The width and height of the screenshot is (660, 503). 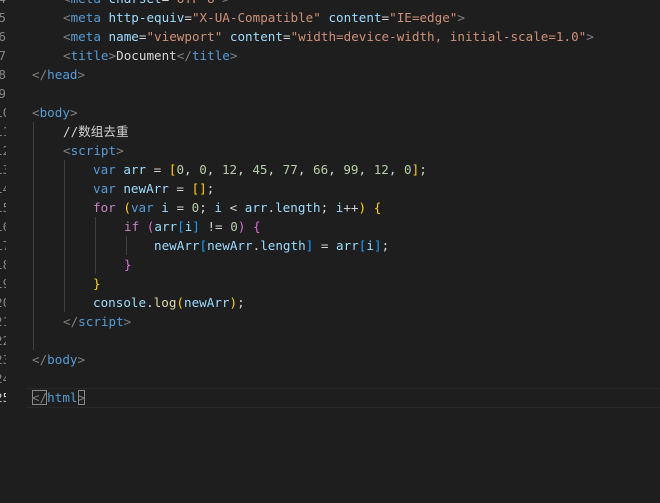 I want to click on code-line: 16 if (arr[i] != 0) {, so click(x=330, y=226).